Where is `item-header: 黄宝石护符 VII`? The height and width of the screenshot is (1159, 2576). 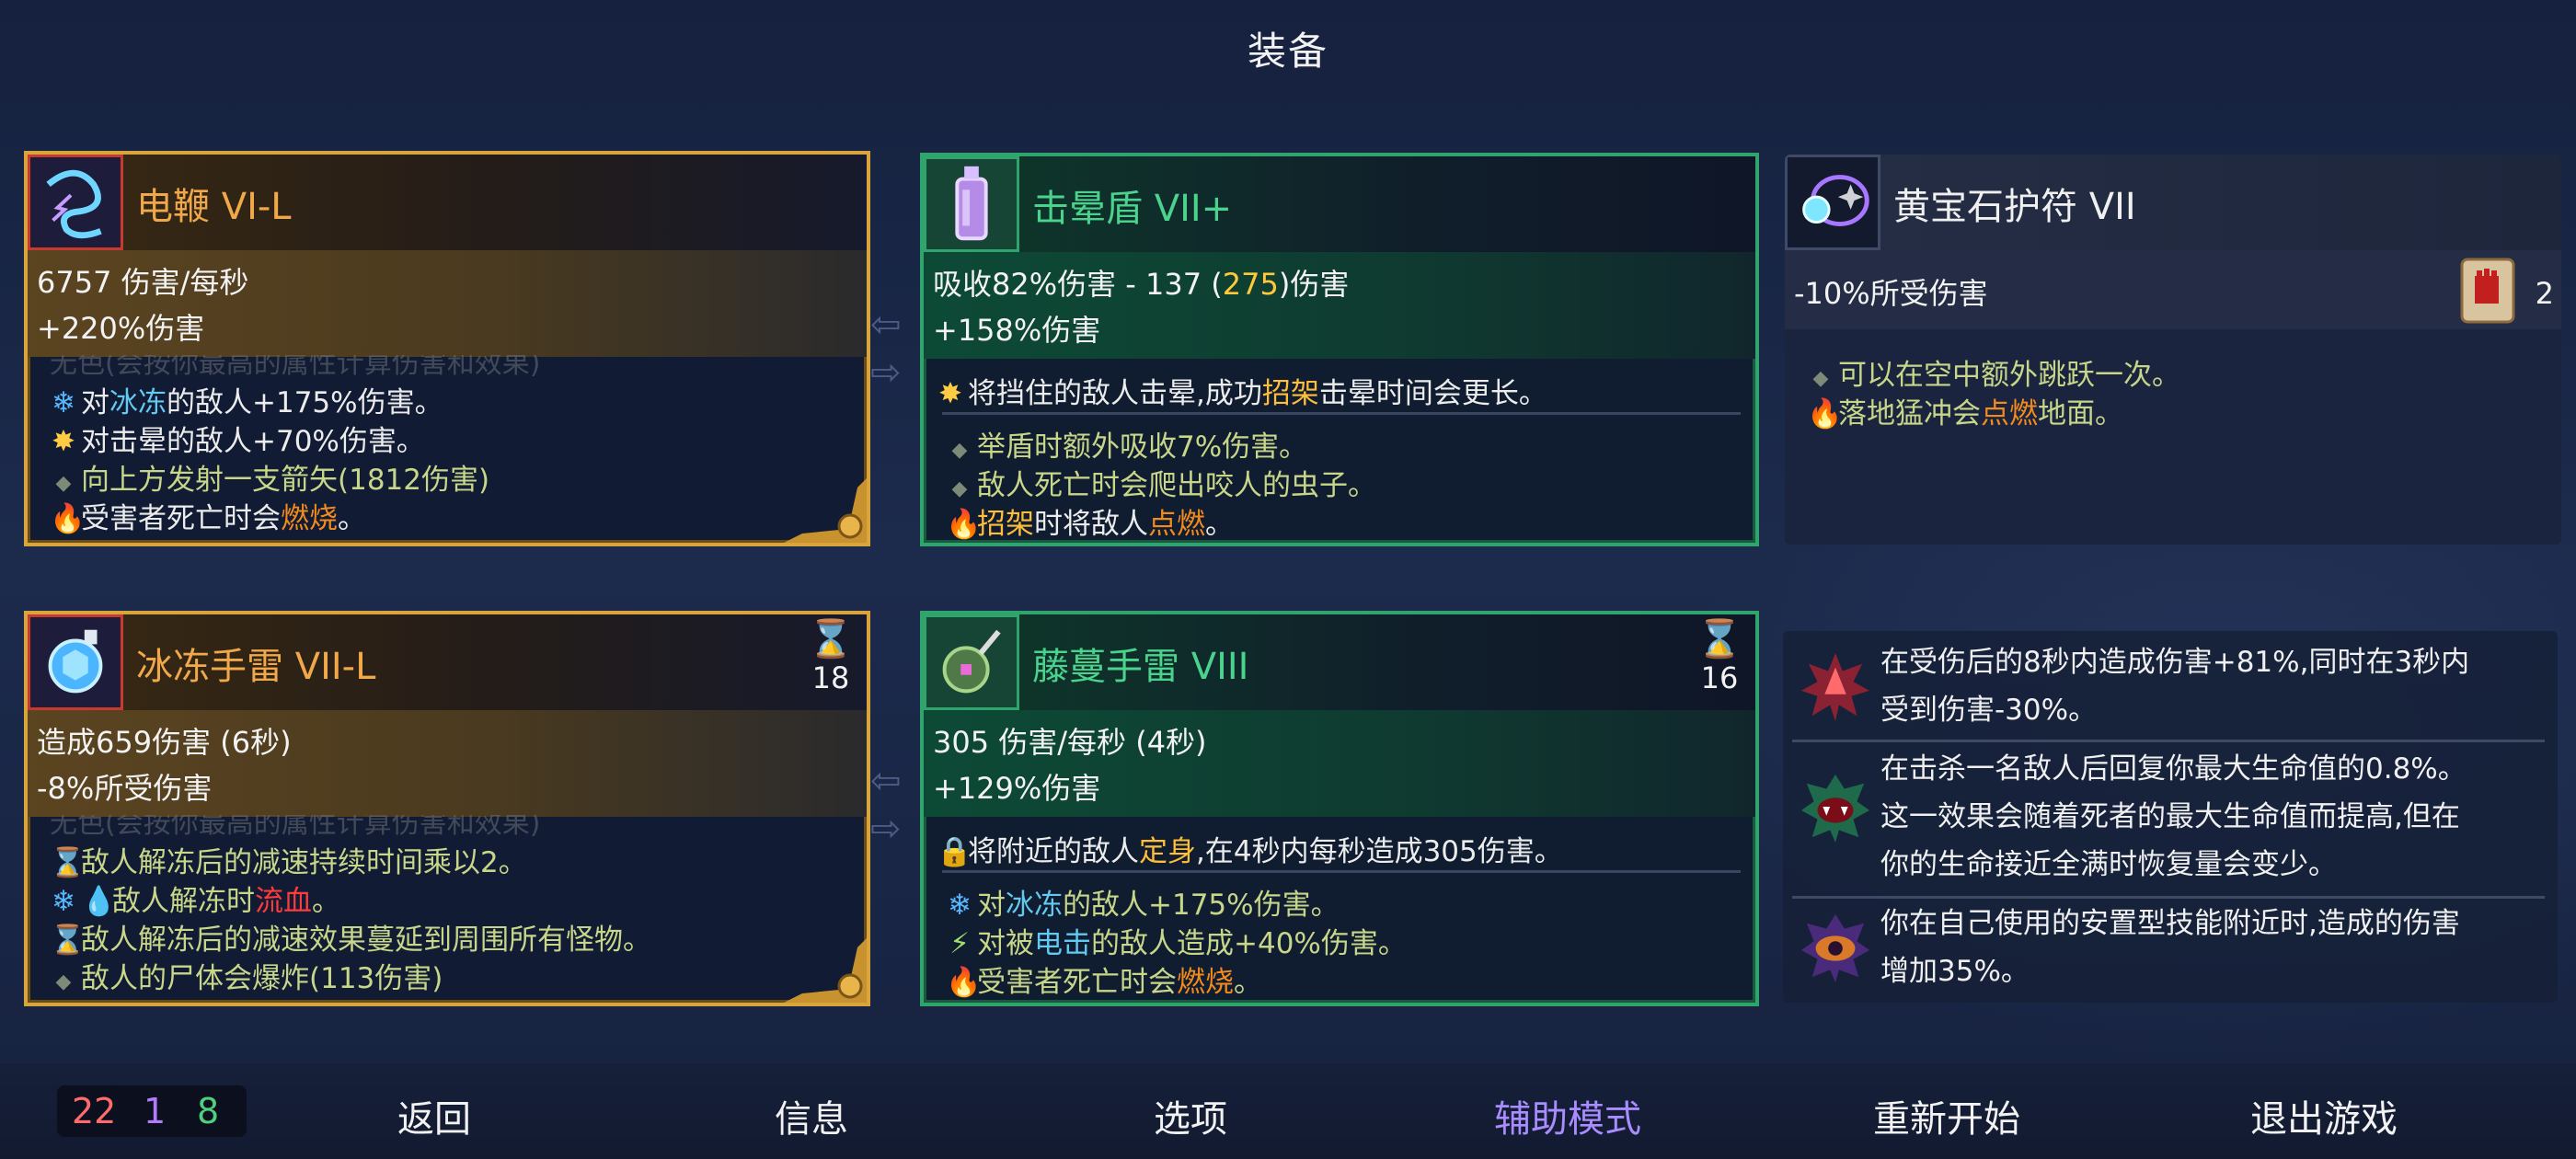 item-header: 黄宝石护符 VII is located at coordinates (2173, 202).